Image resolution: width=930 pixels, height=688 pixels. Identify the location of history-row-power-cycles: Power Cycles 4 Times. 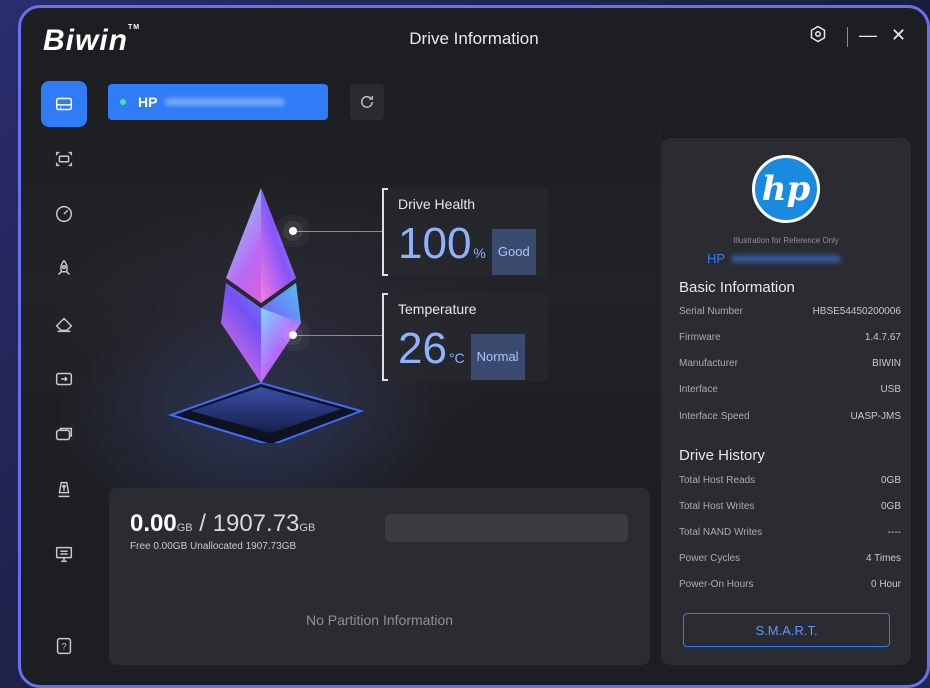
(790, 561).